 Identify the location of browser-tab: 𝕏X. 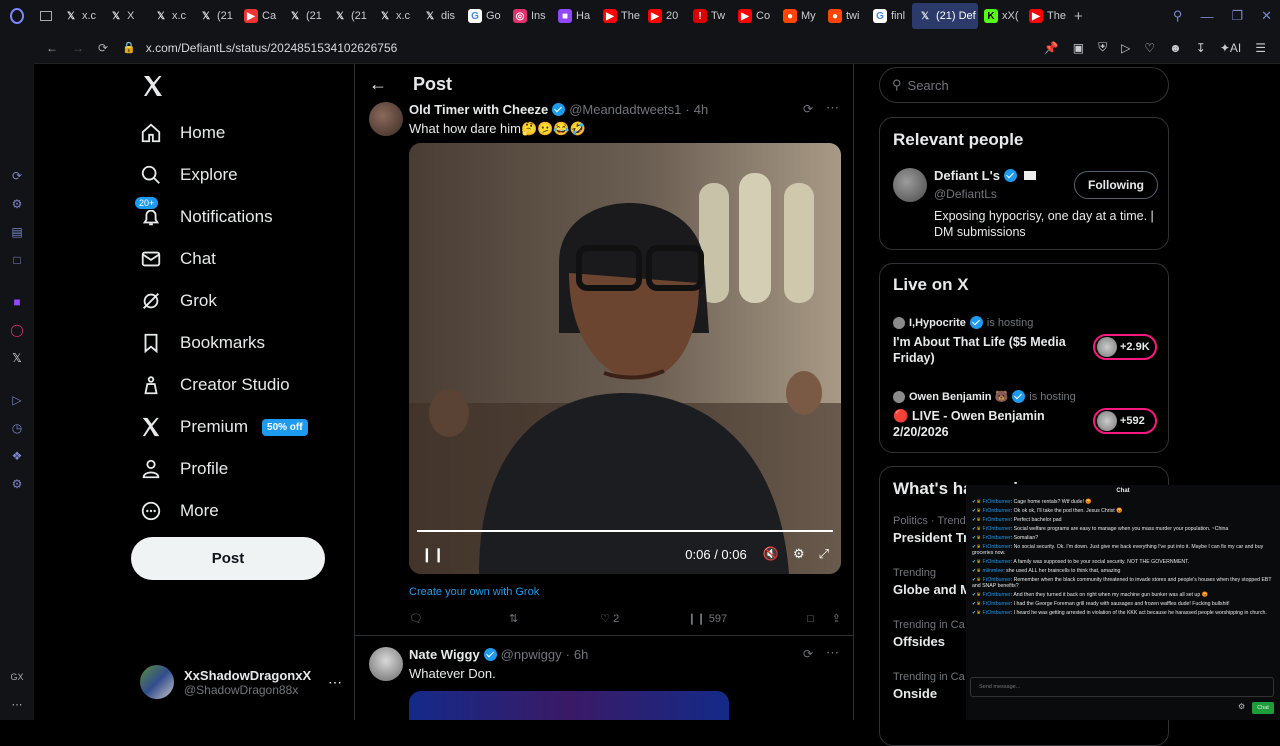
(125, 16).